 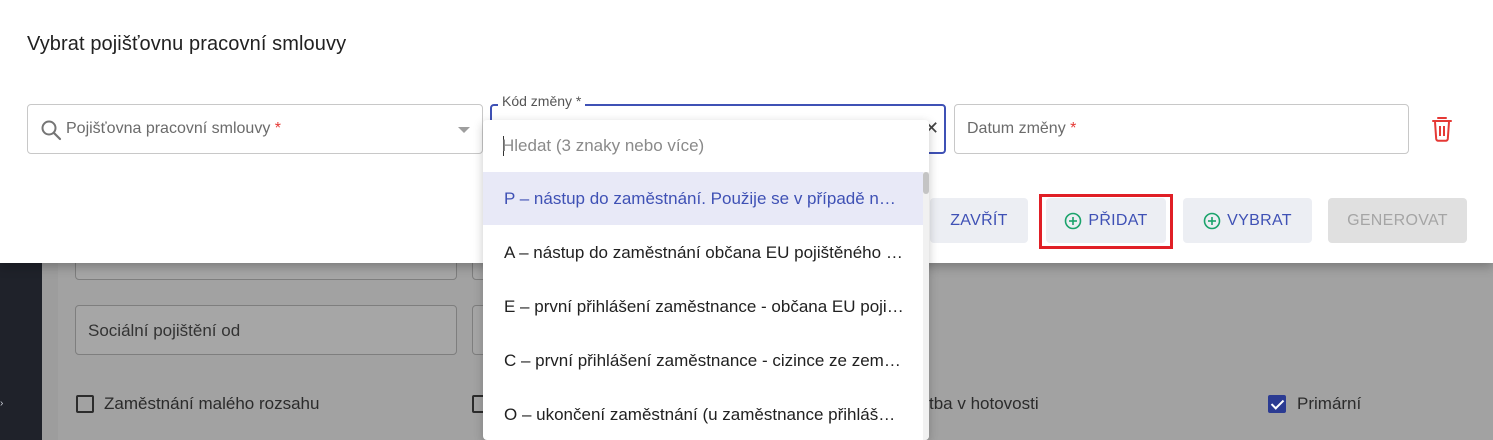 I want to click on change-date-field: Datum změny *, so click(x=1181, y=129).